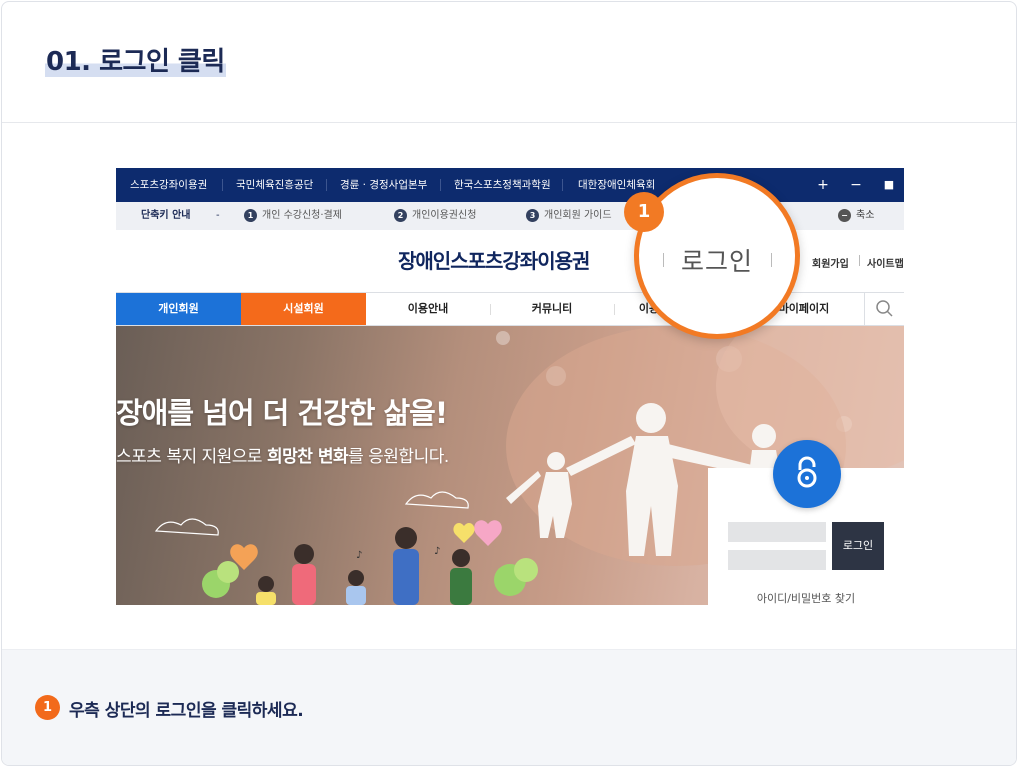 The height and width of the screenshot is (768, 1019). Describe the element at coordinates (282, 457) in the screenshot. I see `hero-subtitle: 스포츠 복지 지원으로 희망찬 변화를 응원합니다.` at that location.